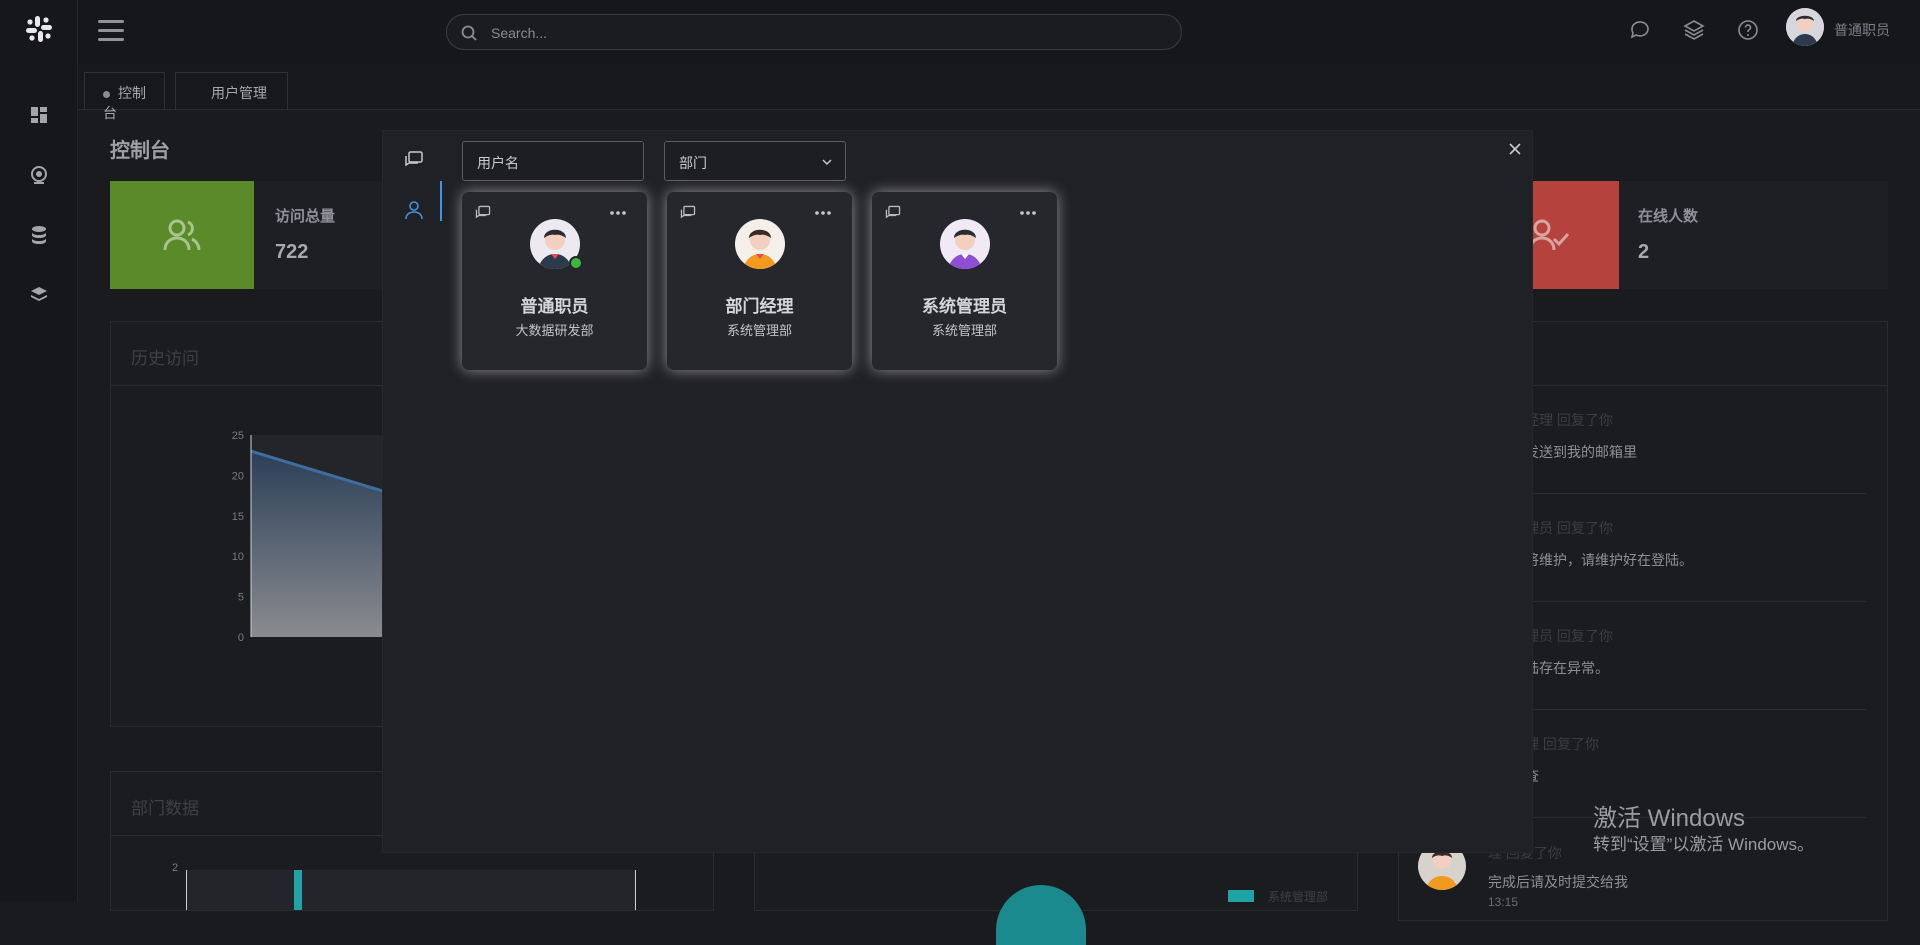  Describe the element at coordinates (1569, 652) in the screenshot. I see `feed-item: 理员 回复了你 陆存在异常。` at that location.